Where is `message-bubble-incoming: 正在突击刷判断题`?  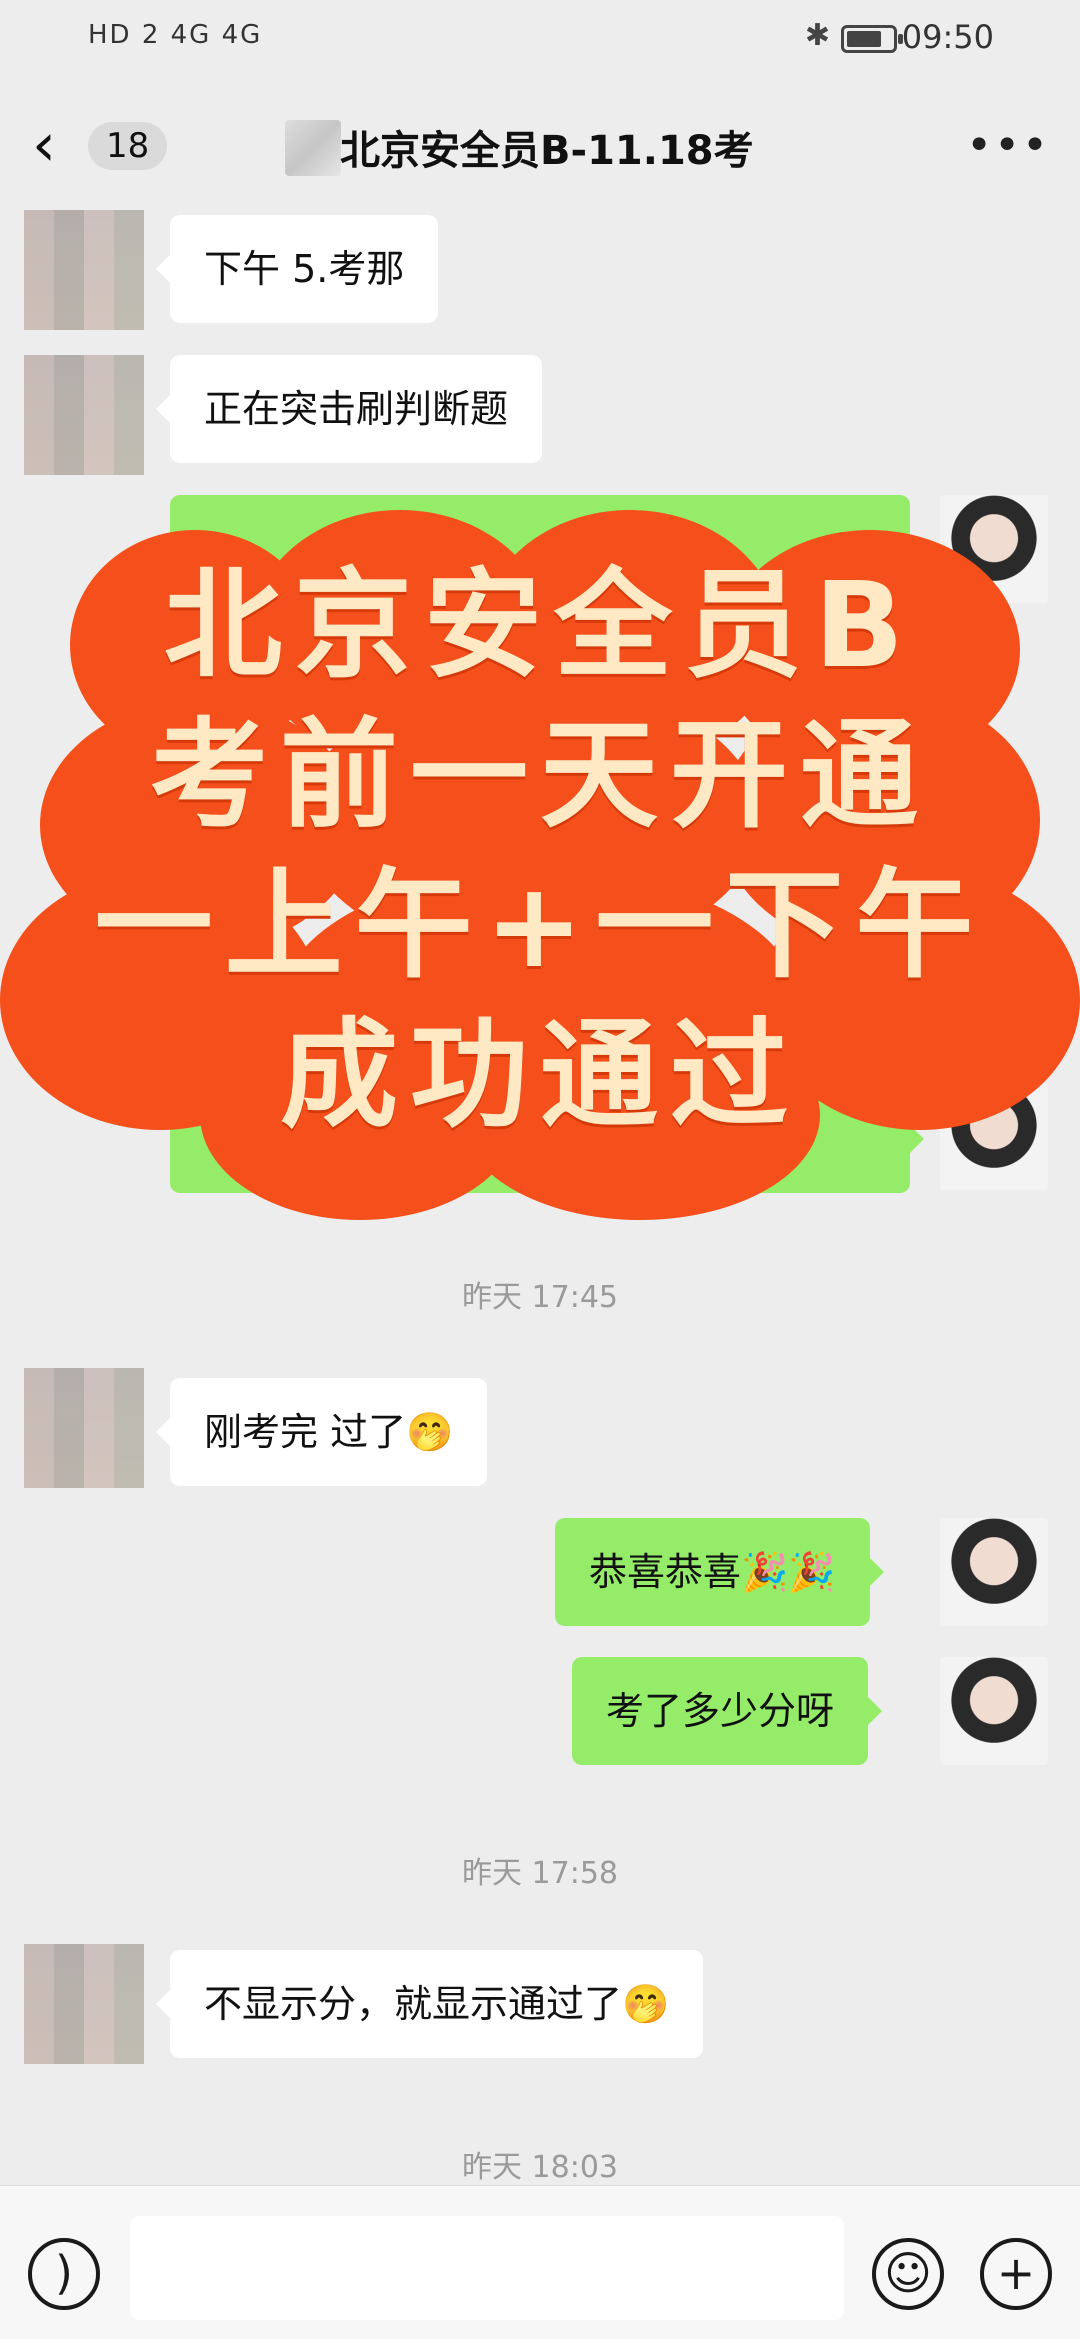 message-bubble-incoming: 正在突击刷判断题 is located at coordinates (349, 409).